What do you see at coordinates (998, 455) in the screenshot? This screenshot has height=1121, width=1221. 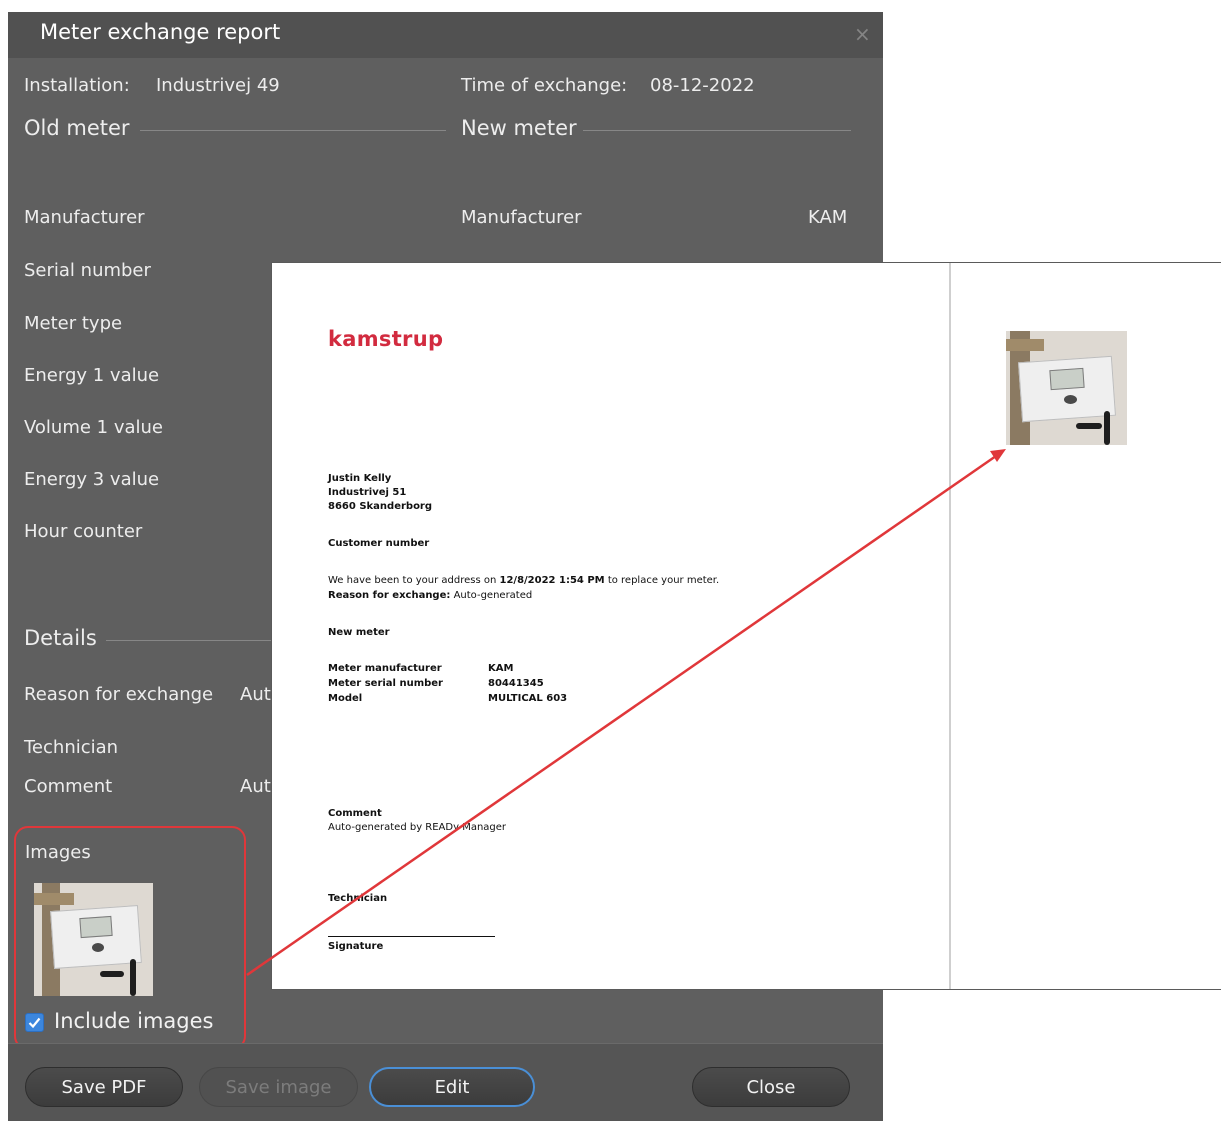 I see `arrow-head-icon` at bounding box center [998, 455].